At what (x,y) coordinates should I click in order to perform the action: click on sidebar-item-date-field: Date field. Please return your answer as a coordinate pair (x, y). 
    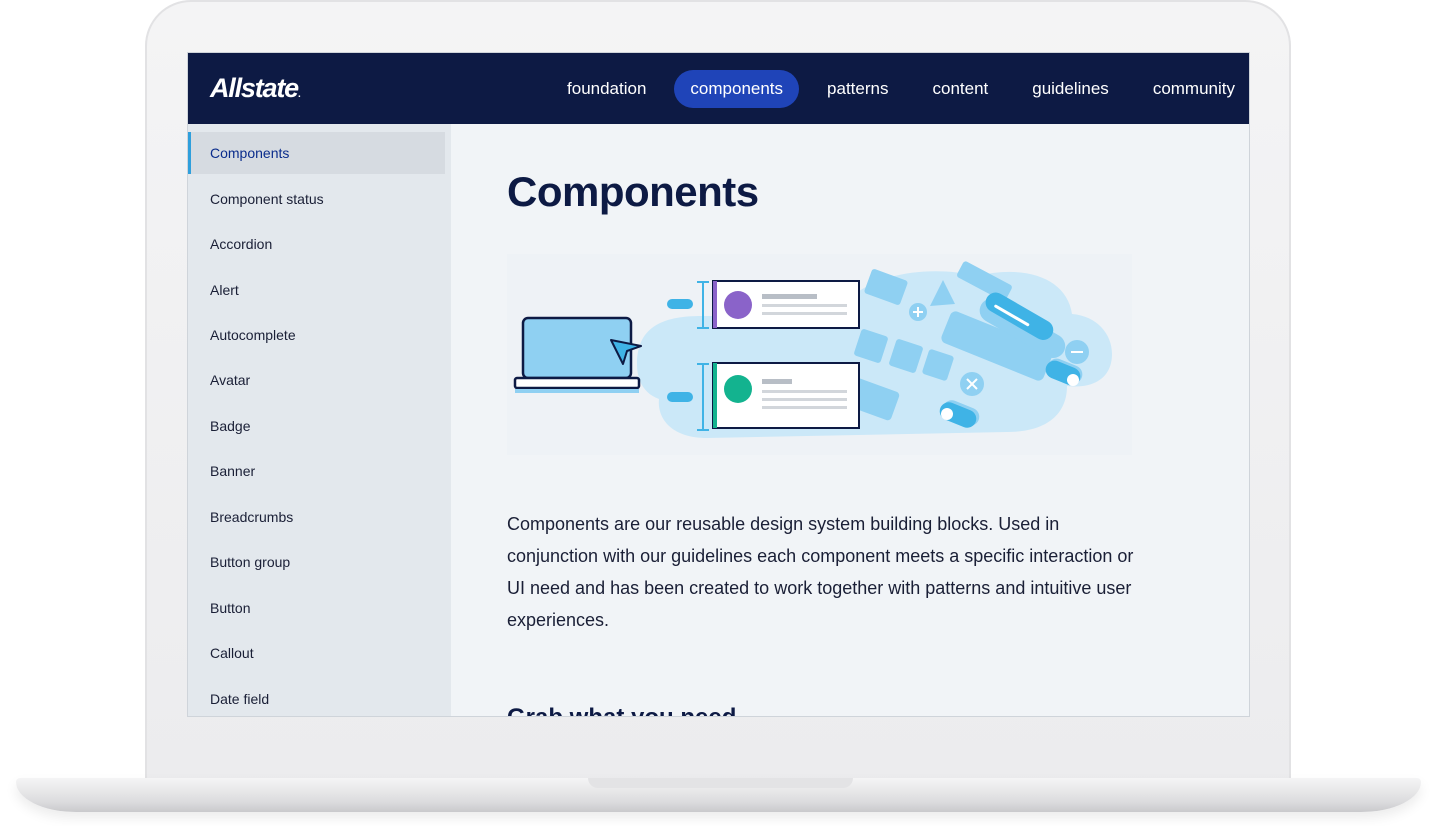
    Looking at the image, I should click on (316, 697).